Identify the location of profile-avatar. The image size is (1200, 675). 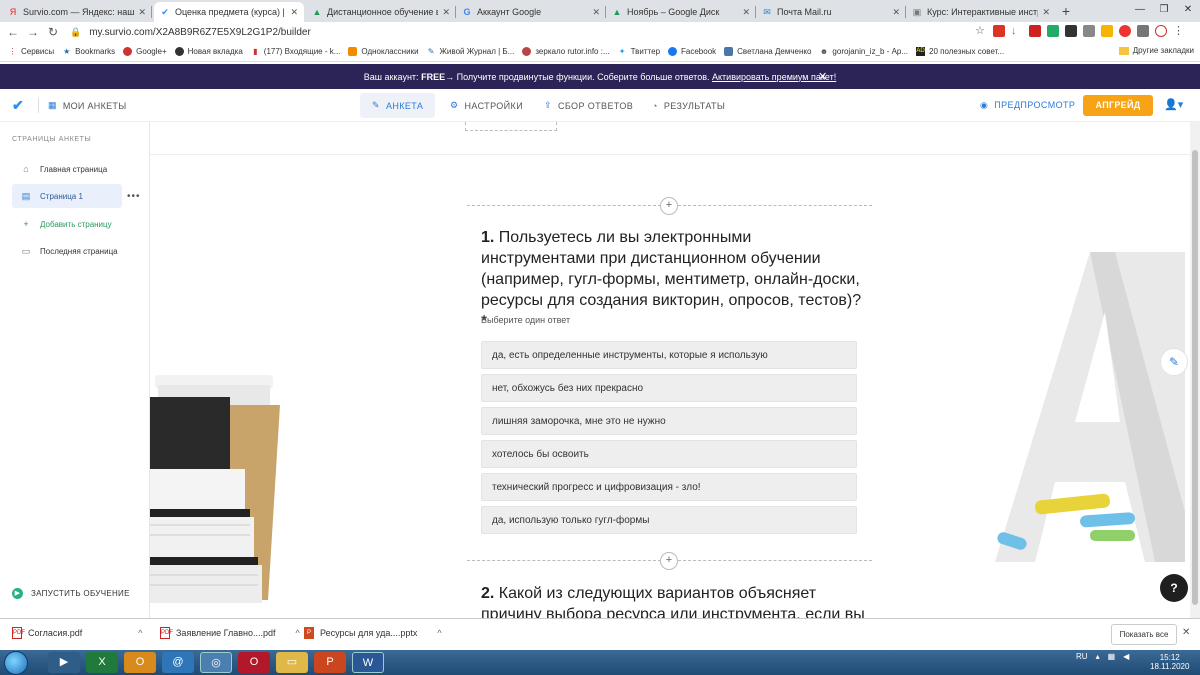
(1161, 31).